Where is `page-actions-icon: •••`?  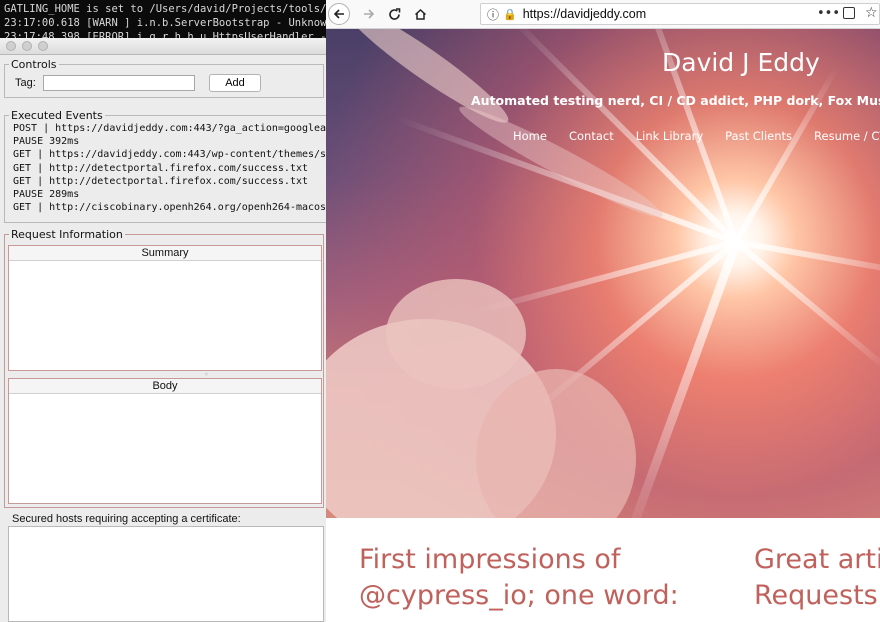 page-actions-icon: ••• is located at coordinates (828, 13).